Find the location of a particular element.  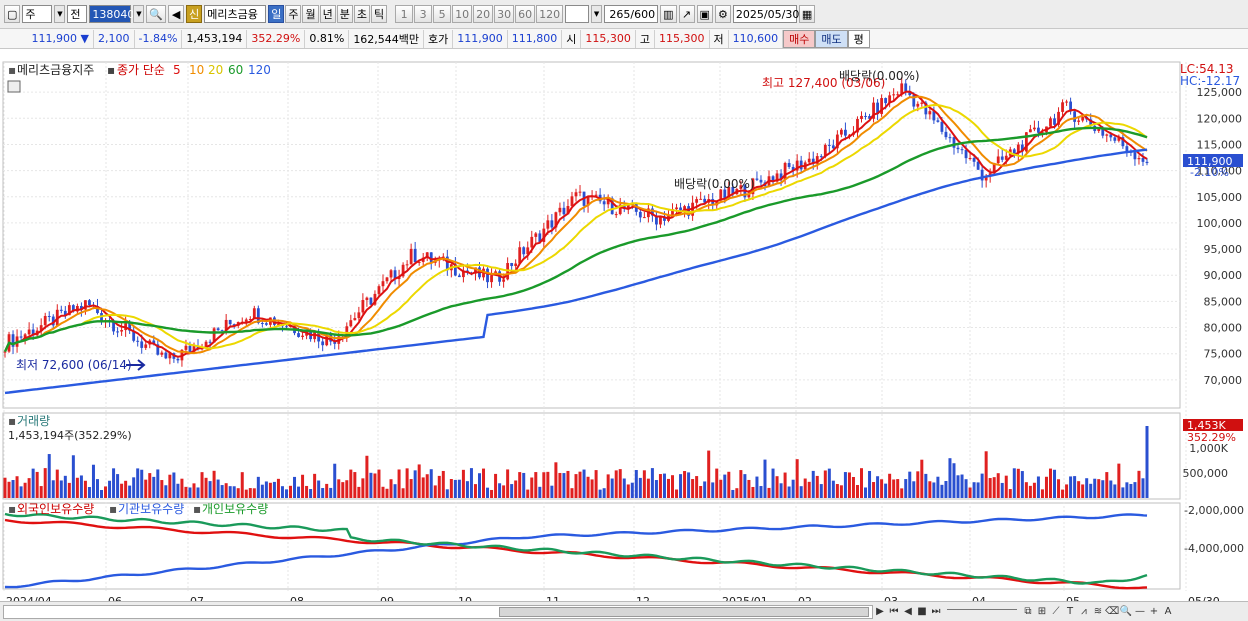

zoom-in-icon: + is located at coordinates (1154, 612).